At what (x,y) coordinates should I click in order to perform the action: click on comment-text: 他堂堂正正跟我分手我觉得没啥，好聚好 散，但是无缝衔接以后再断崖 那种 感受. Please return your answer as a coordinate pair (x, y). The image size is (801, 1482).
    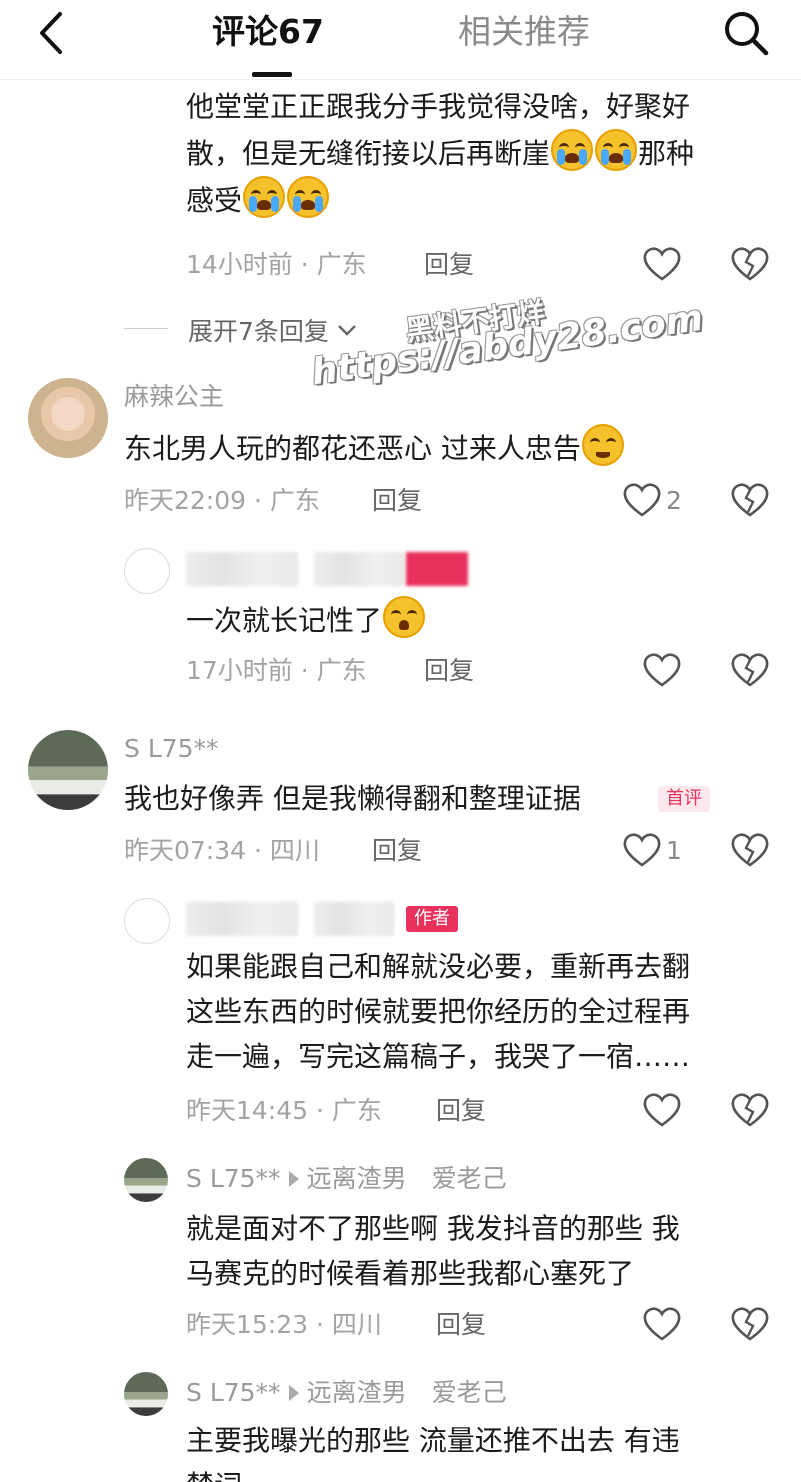
    Looking at the image, I should click on (440, 154).